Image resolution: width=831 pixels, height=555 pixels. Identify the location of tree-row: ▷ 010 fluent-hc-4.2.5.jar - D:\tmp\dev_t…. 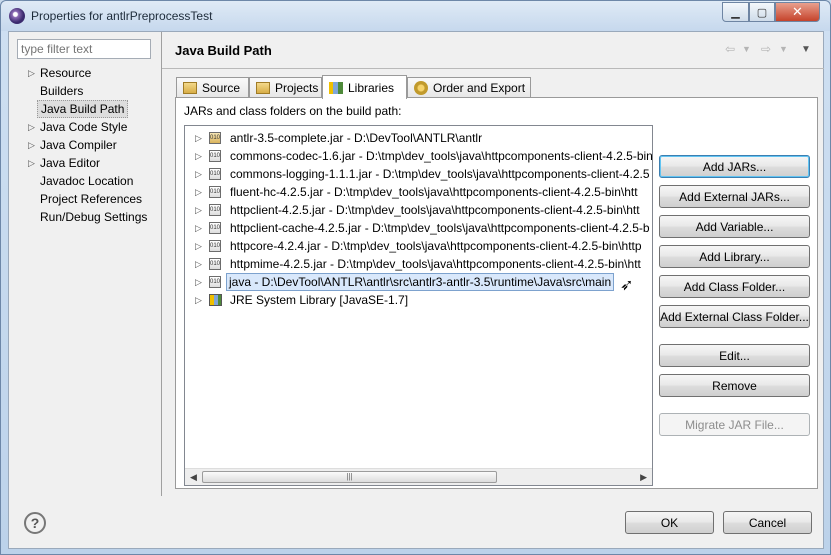
(418, 192).